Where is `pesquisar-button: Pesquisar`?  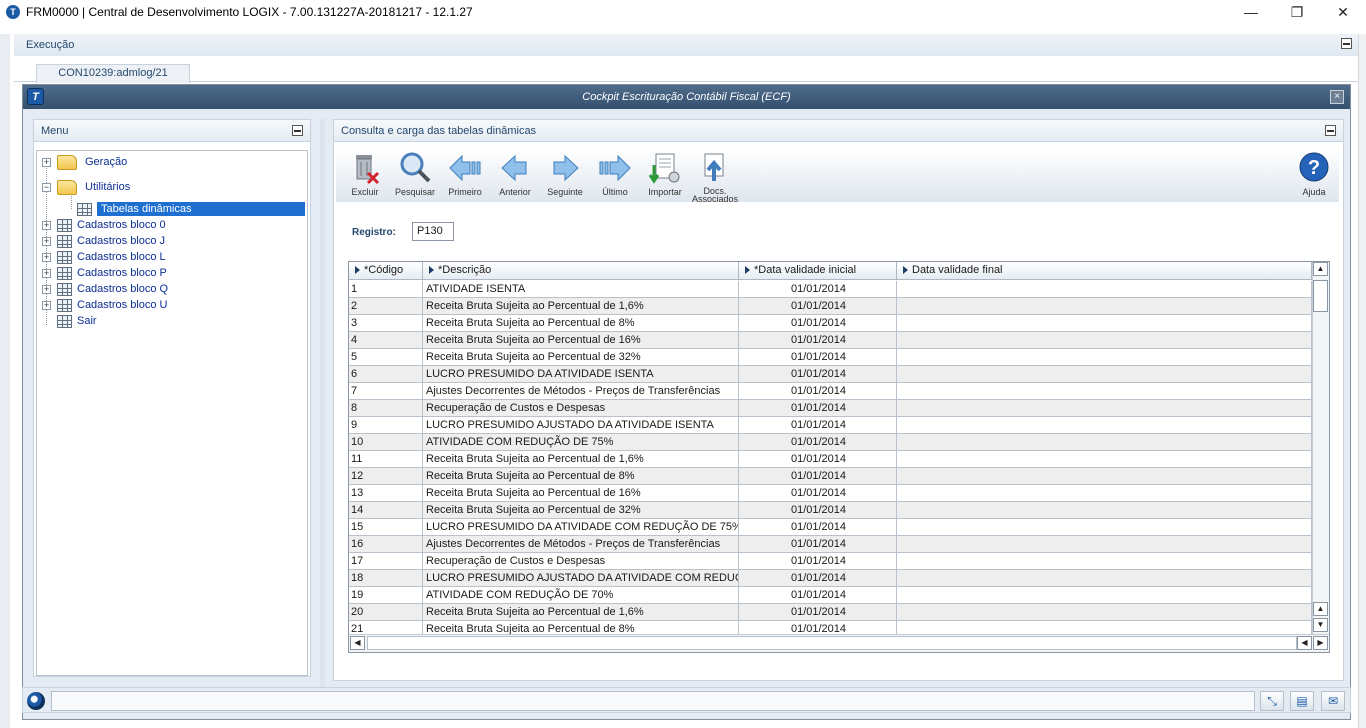 pesquisar-button: Pesquisar is located at coordinates (415, 175).